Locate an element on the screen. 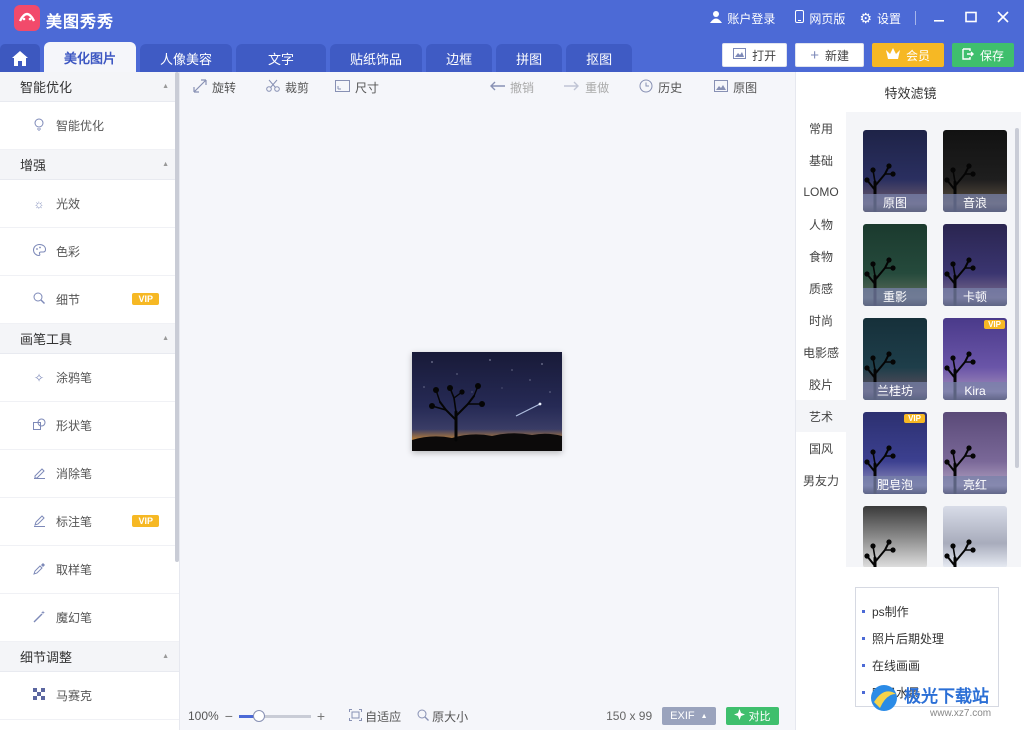 The image size is (1024, 730). link-photo-post: 照片后期处理 is located at coordinates (927, 638).